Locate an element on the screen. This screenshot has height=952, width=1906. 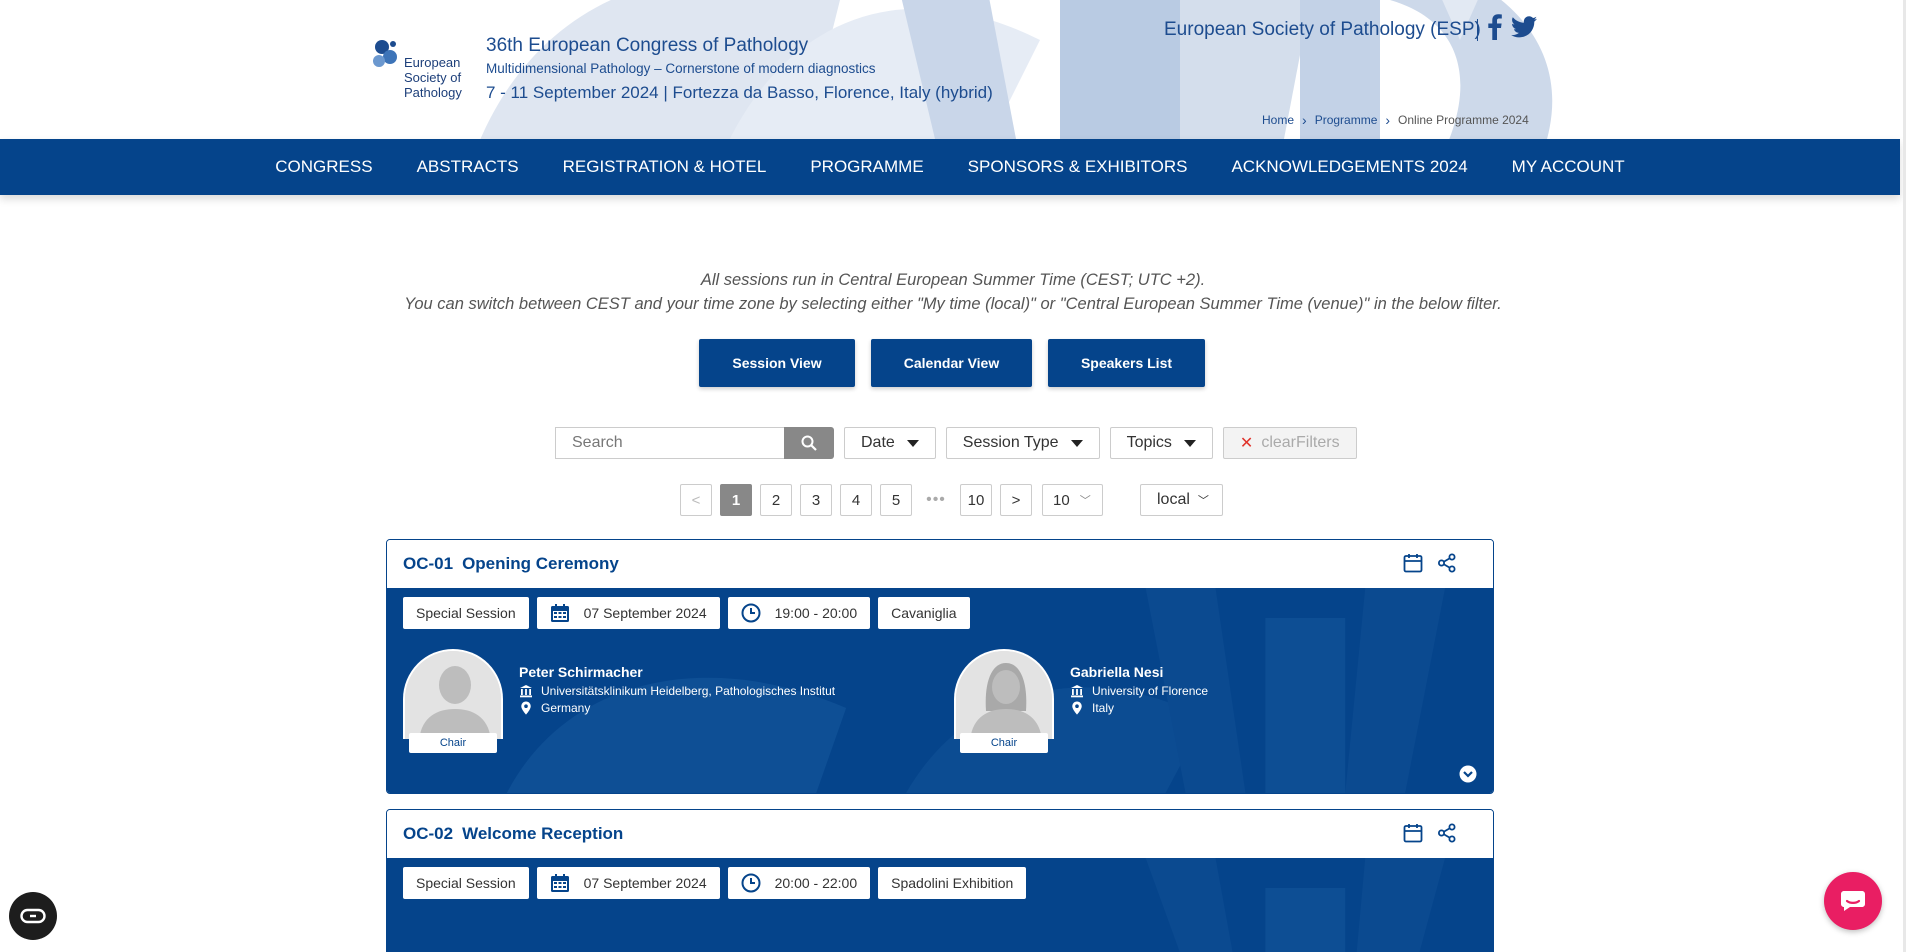
speaker-country: Italy is located at coordinates (1103, 708).